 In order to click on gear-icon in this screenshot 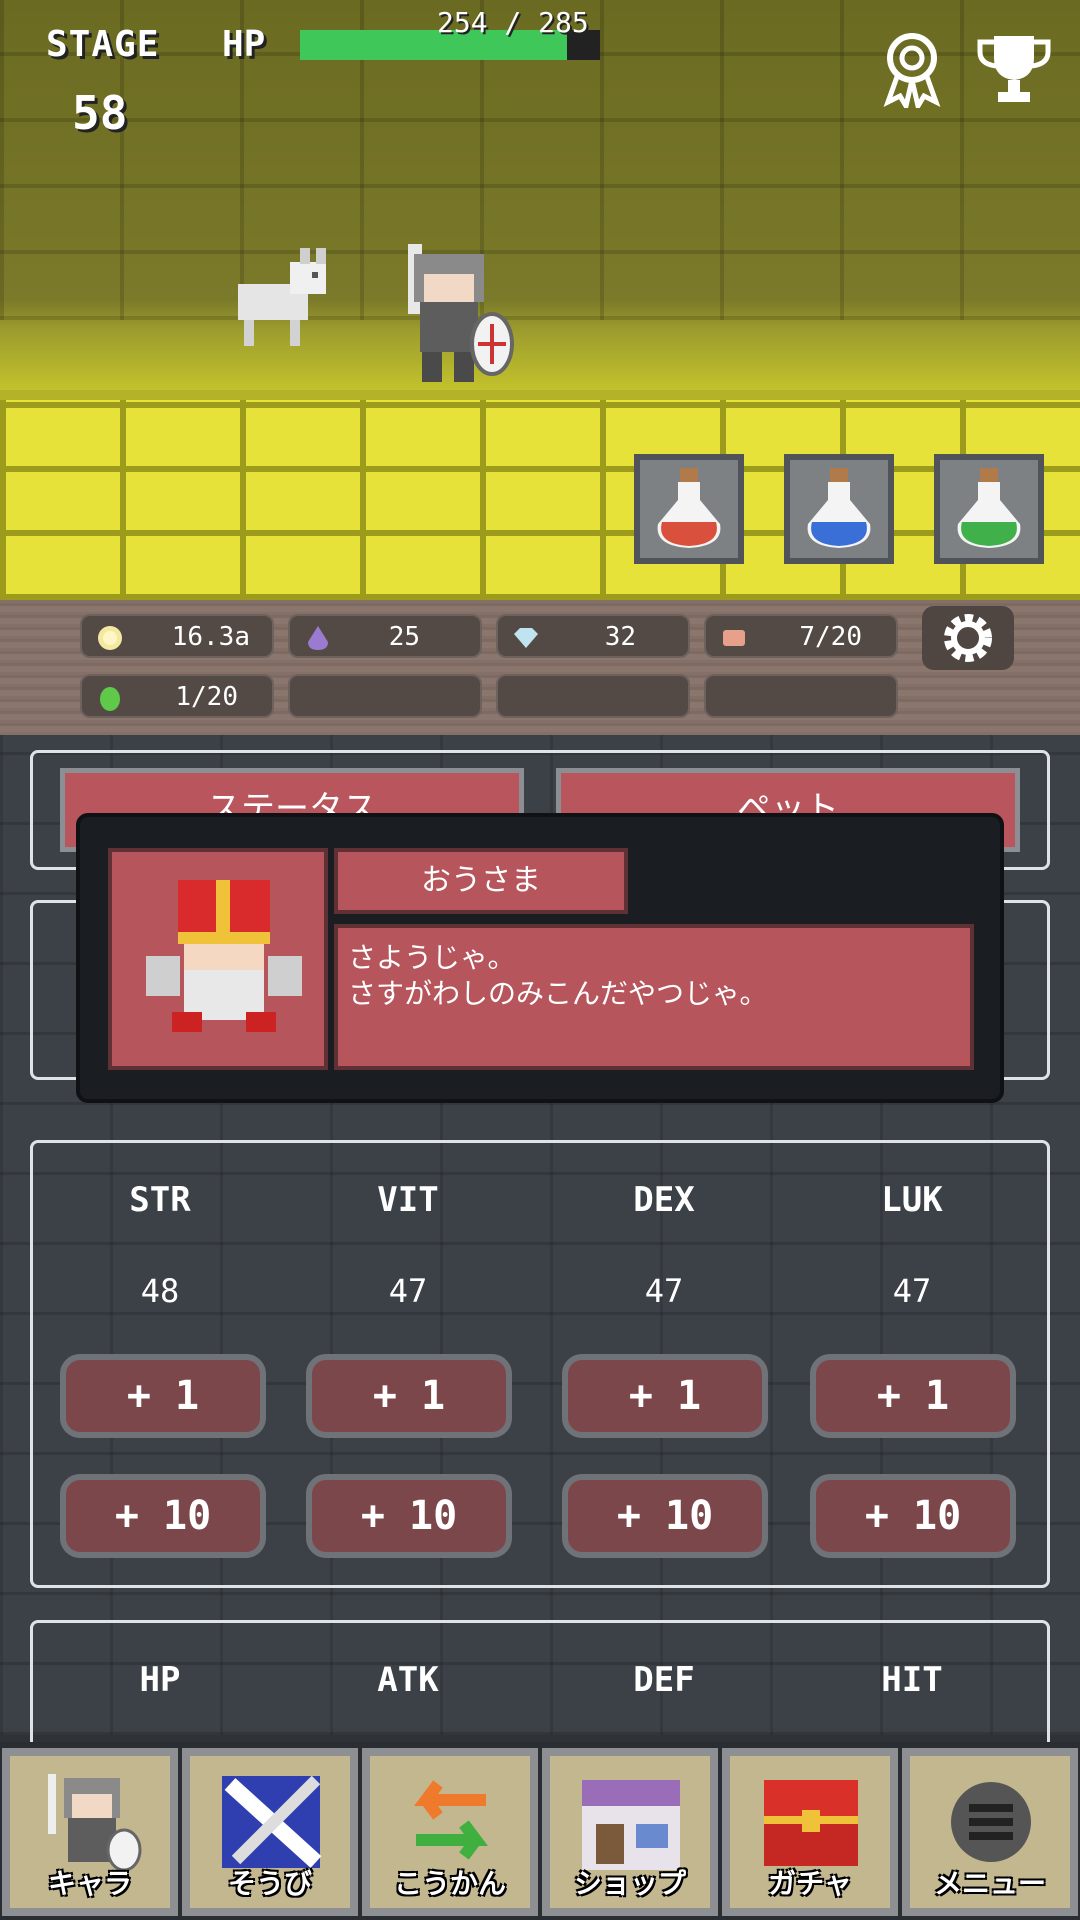, I will do `click(968, 638)`.